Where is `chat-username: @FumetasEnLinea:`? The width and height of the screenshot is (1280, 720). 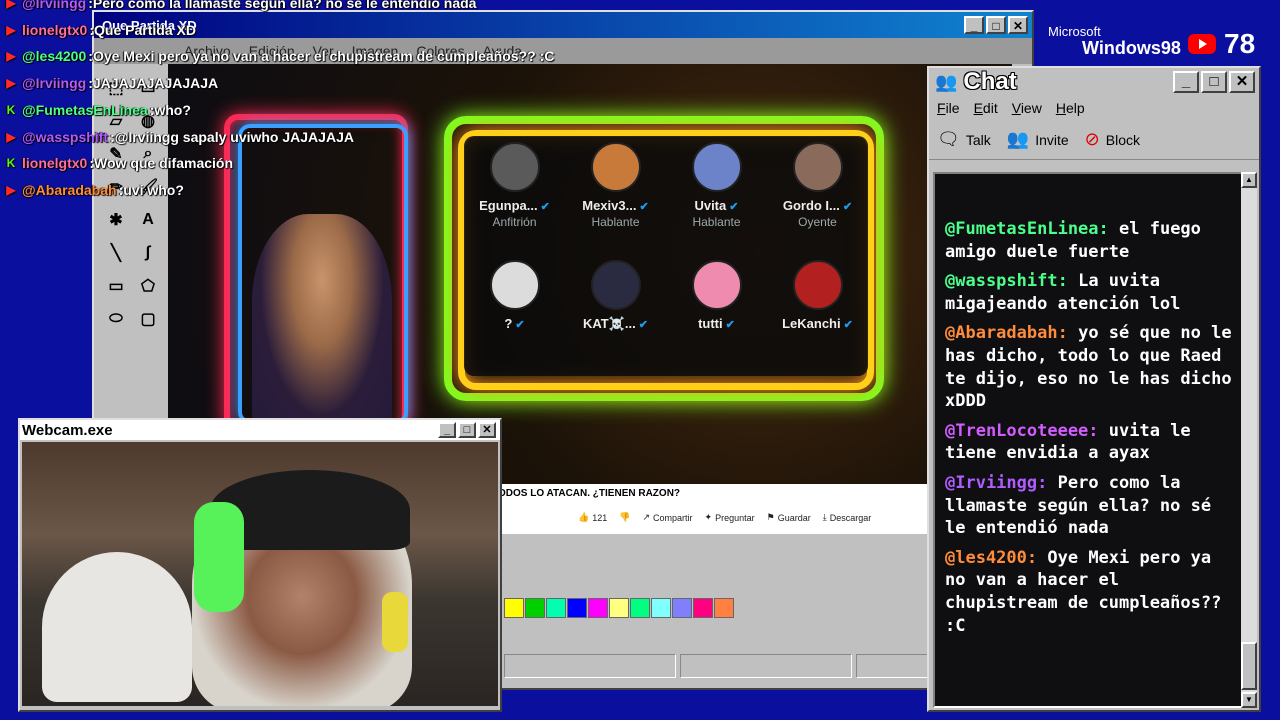
chat-username: @FumetasEnLinea: is located at coordinates (1027, 229).